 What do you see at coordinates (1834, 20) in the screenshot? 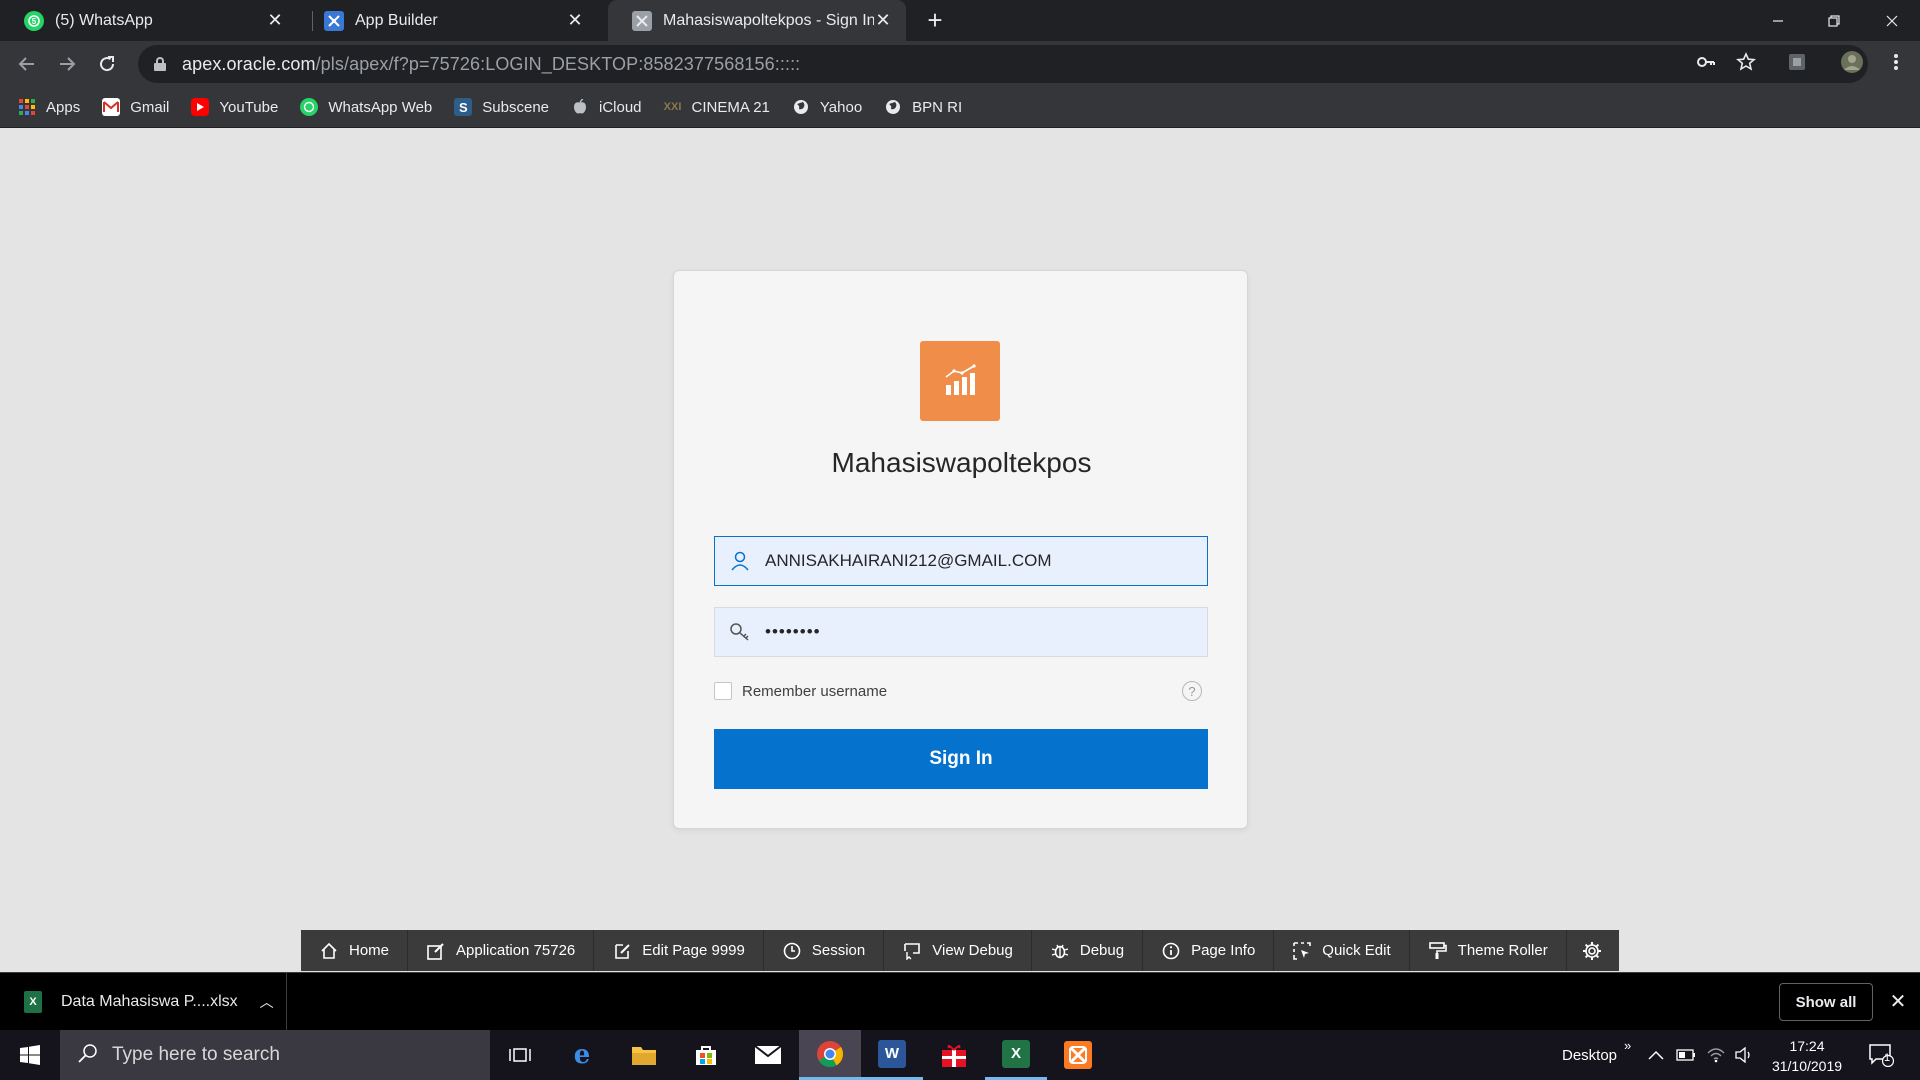
I see `restore-button` at bounding box center [1834, 20].